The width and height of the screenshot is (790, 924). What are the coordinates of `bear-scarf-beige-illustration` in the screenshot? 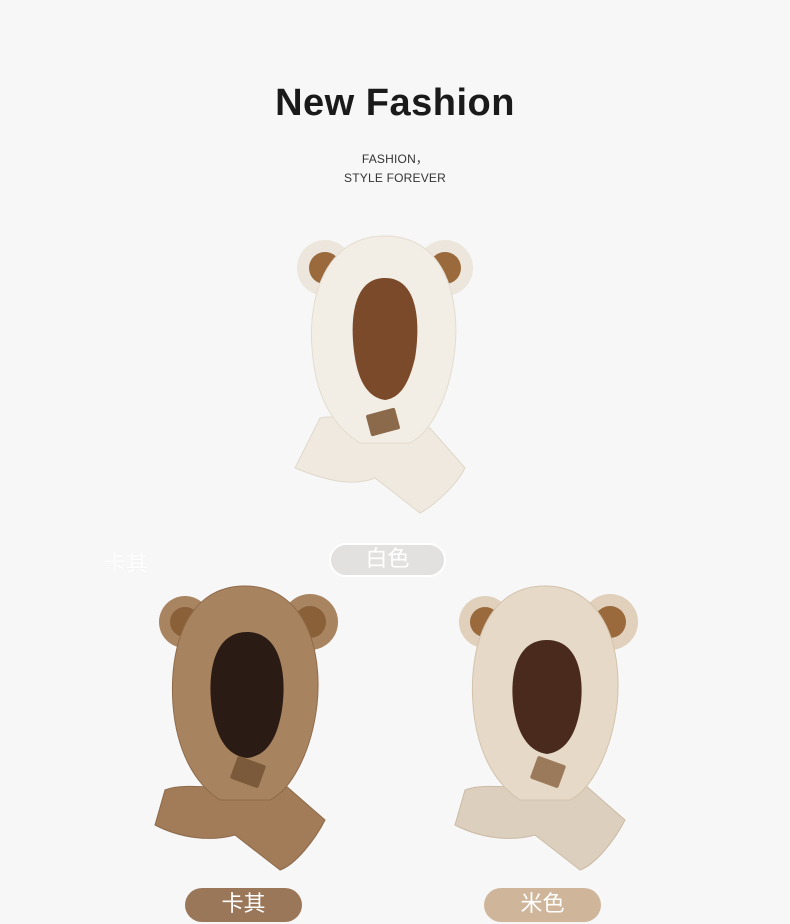 It's located at (546, 728).